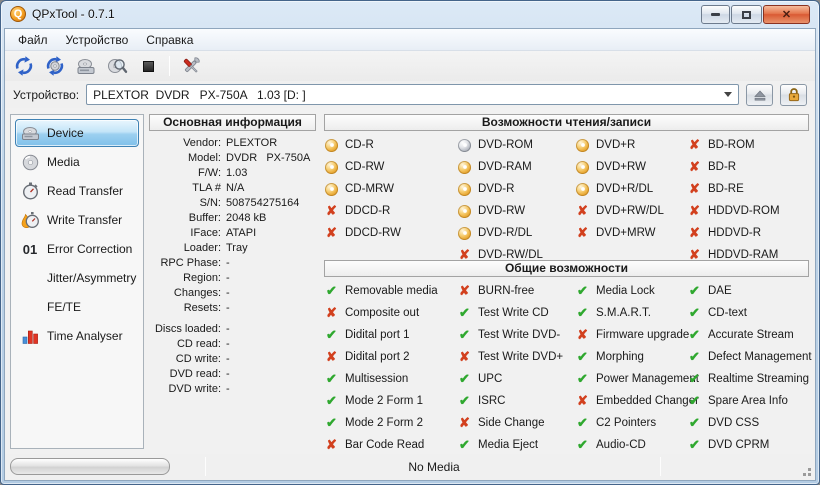 The image size is (820, 485). What do you see at coordinates (97, 39) in the screenshot?
I see `menu-item-1: Устройство` at bounding box center [97, 39].